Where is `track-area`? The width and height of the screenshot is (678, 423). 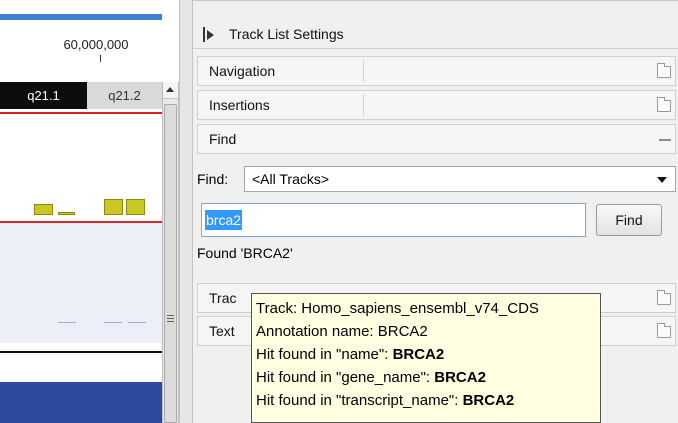
track-area is located at coordinates (81, 283).